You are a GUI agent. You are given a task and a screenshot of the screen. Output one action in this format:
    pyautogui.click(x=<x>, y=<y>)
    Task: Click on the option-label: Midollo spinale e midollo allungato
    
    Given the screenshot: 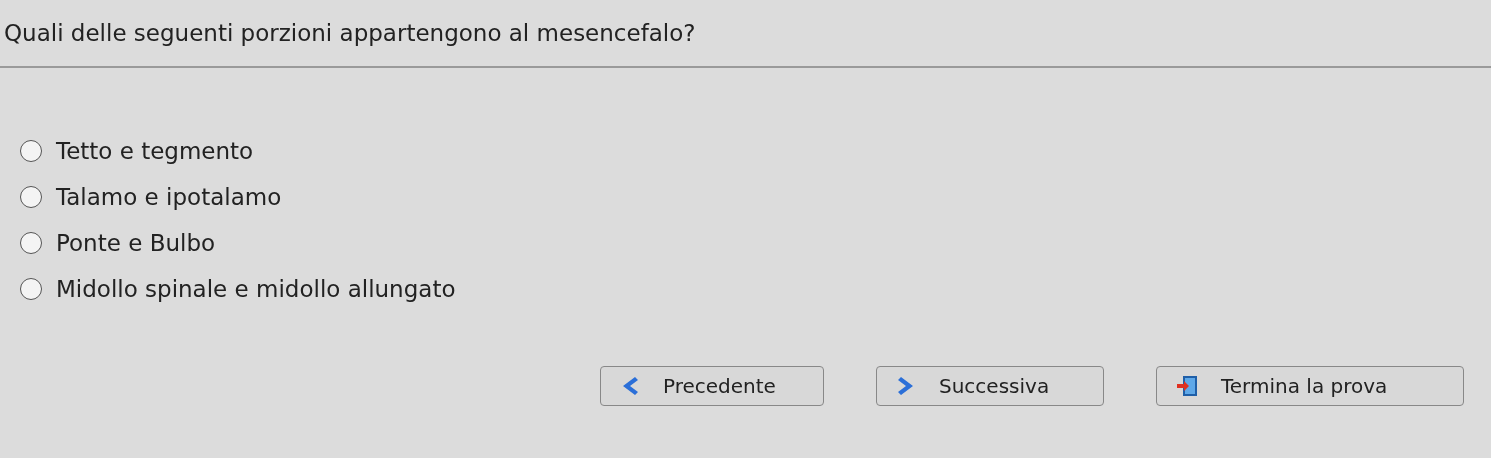 What is the action you would take?
    pyautogui.click(x=256, y=289)
    